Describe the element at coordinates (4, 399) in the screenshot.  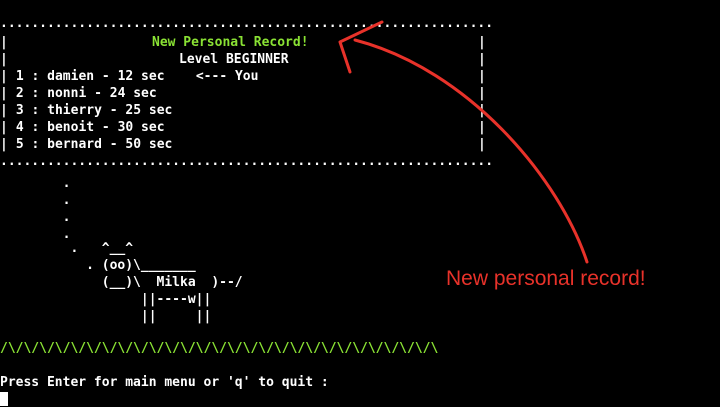
I see `text-cursor` at that location.